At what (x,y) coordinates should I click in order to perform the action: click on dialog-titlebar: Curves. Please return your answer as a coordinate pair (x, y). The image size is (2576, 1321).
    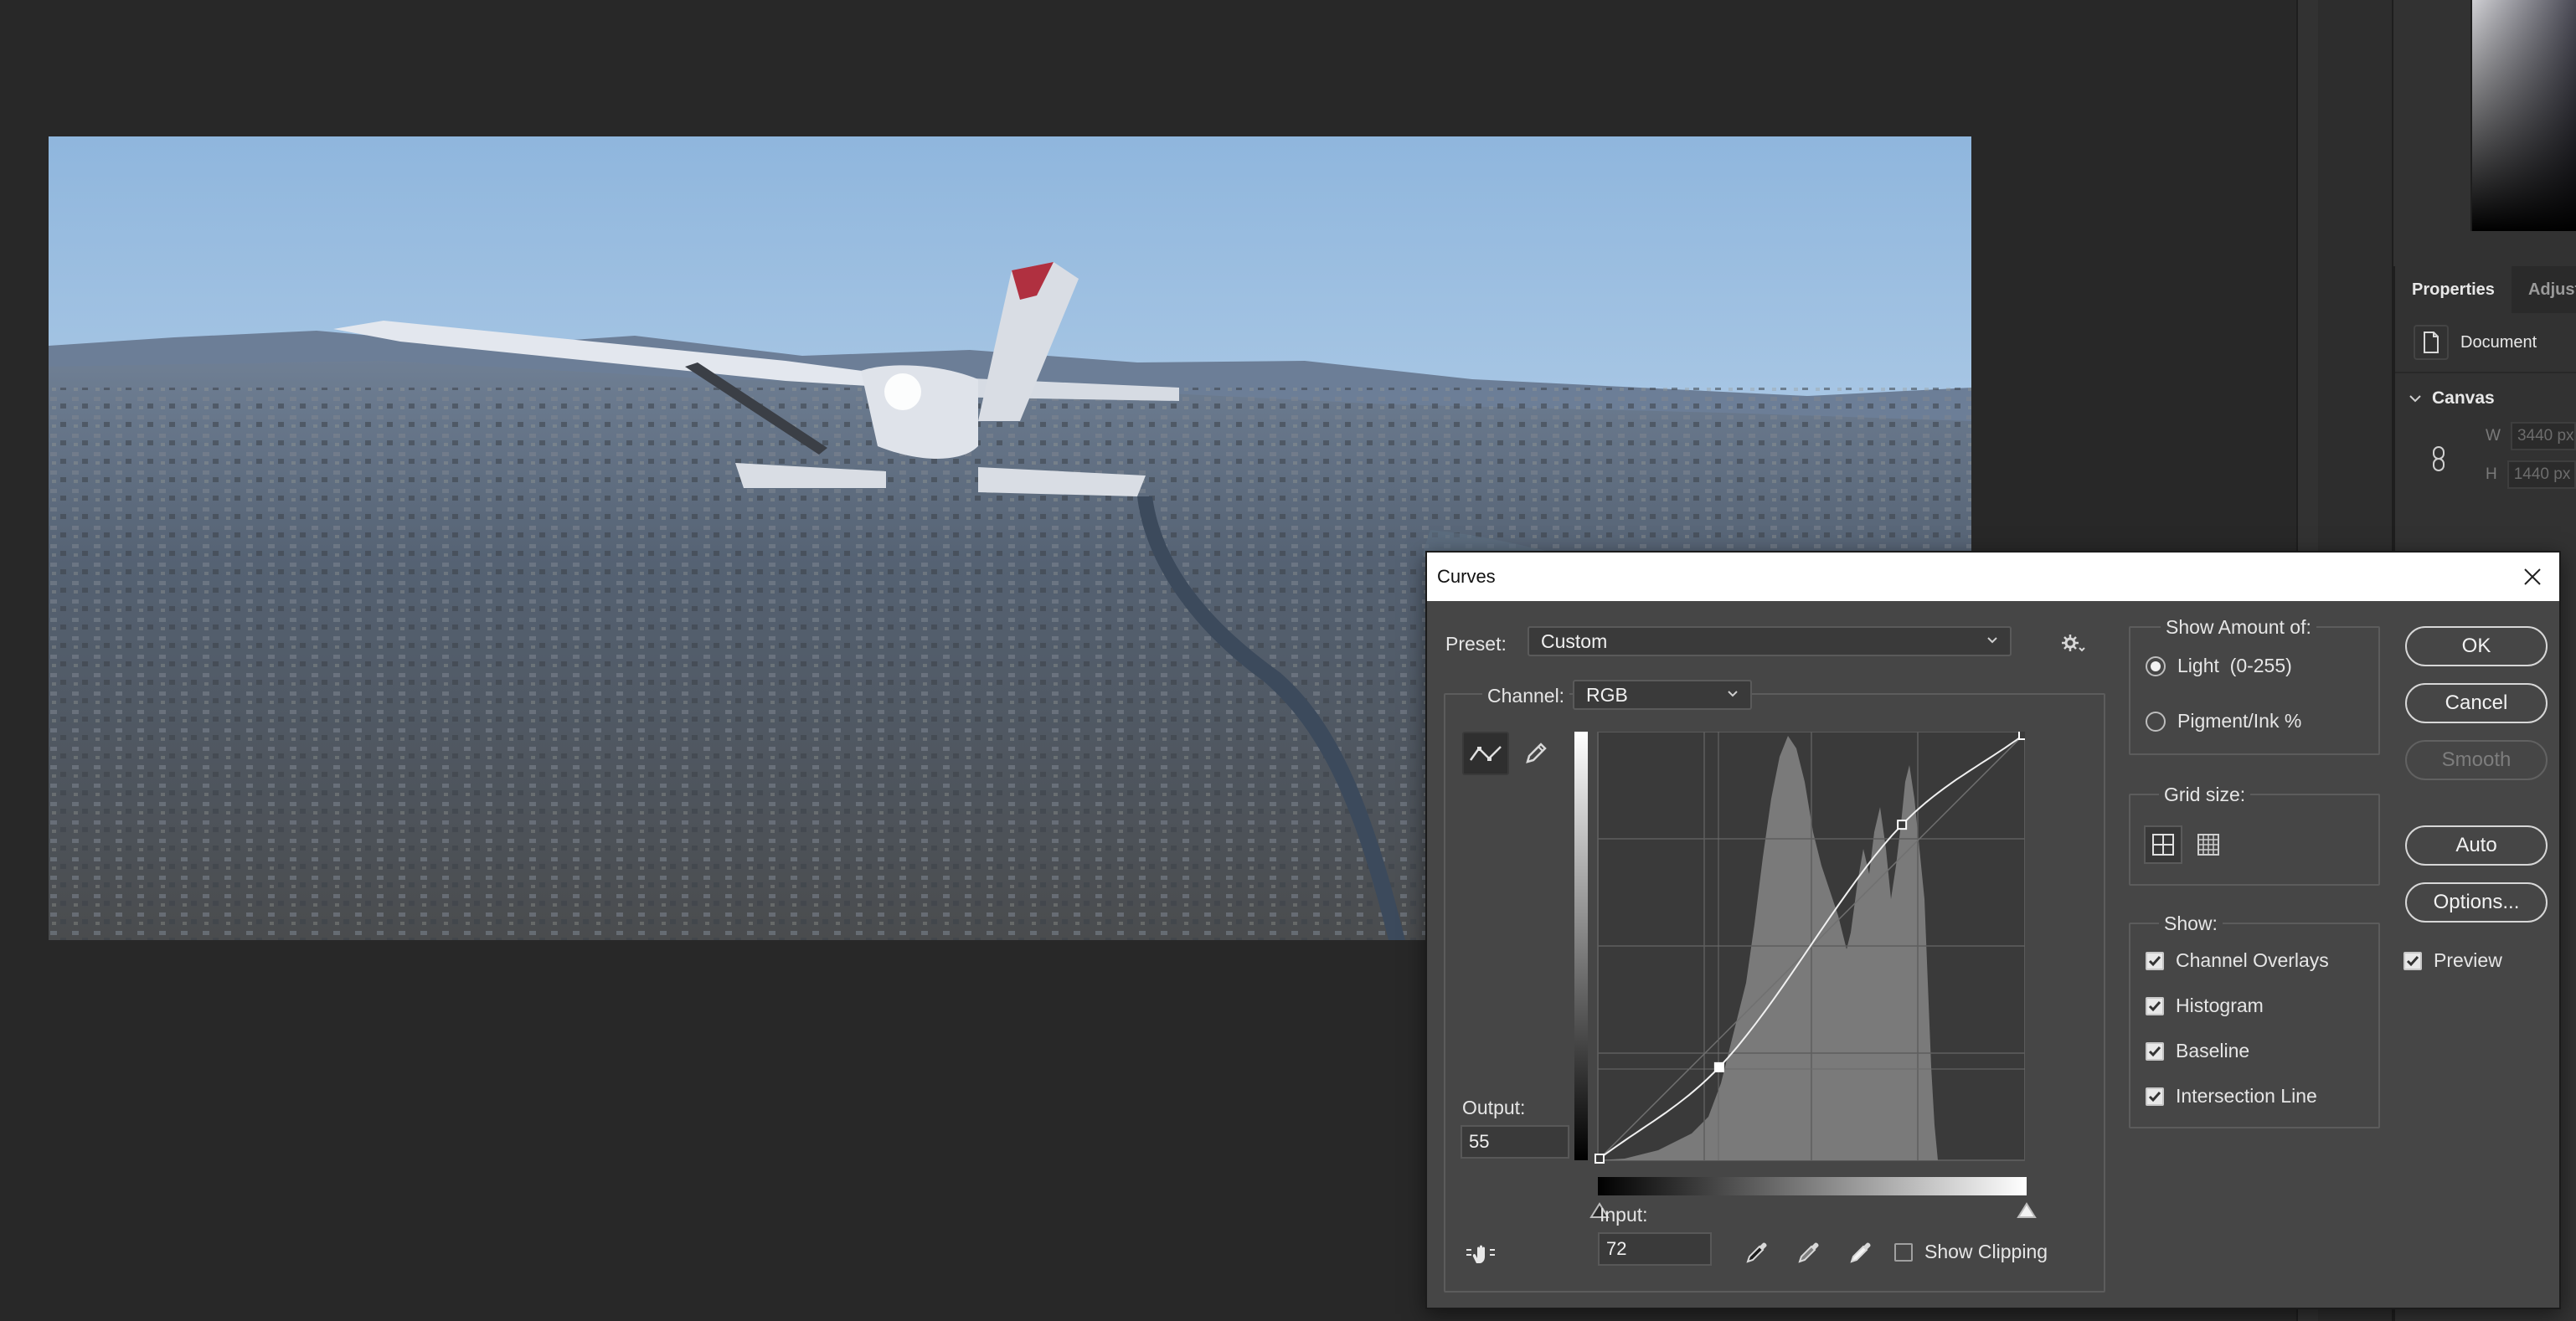
    Looking at the image, I should click on (1993, 577).